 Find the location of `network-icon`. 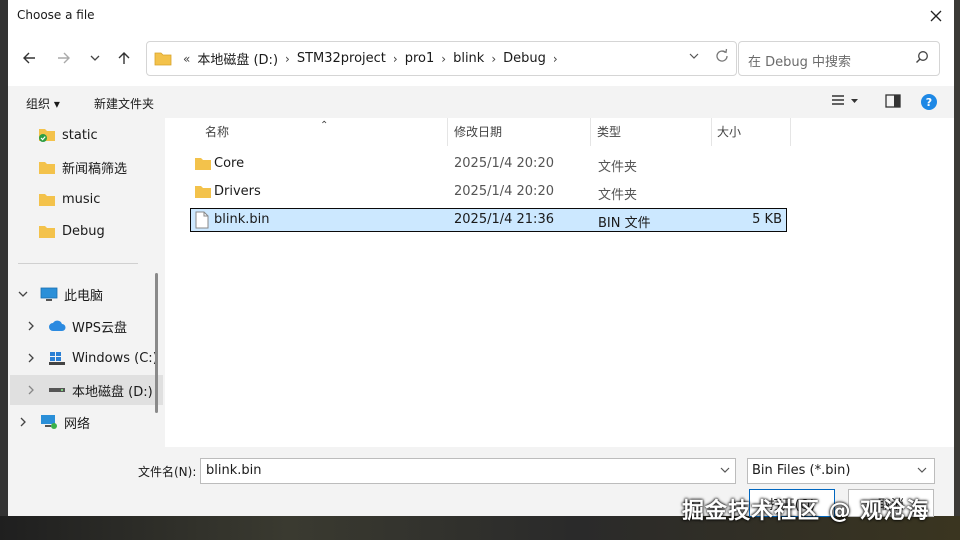

network-icon is located at coordinates (49, 422).